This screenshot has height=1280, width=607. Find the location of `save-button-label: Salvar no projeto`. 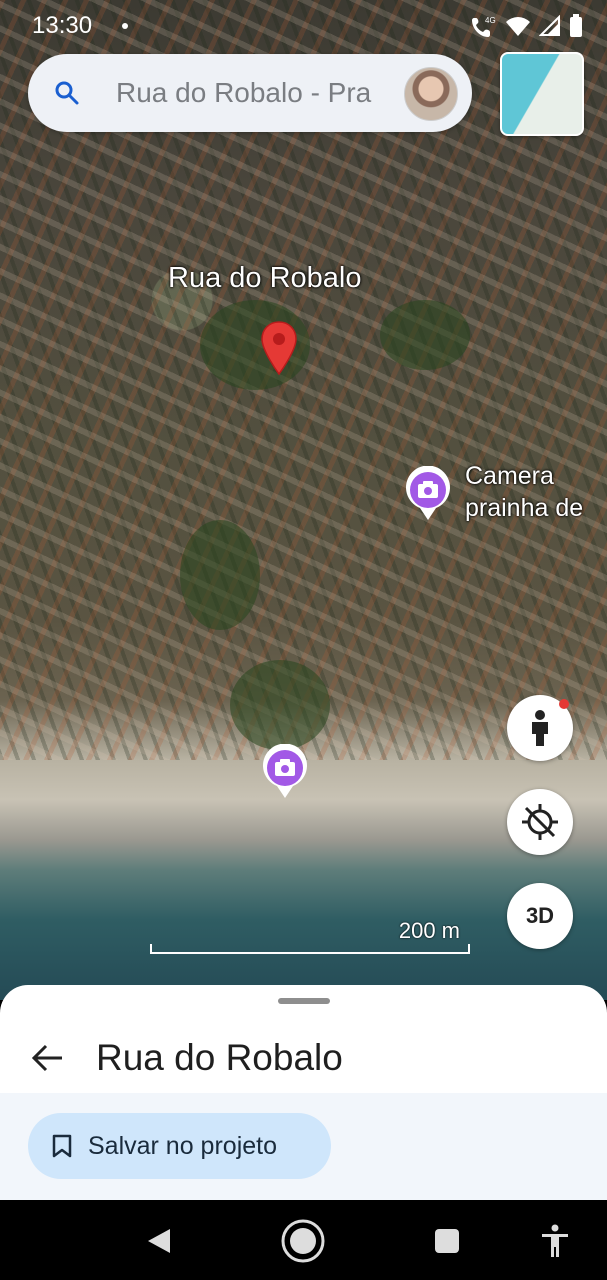

save-button-label: Salvar no projeto is located at coordinates (183, 1145).